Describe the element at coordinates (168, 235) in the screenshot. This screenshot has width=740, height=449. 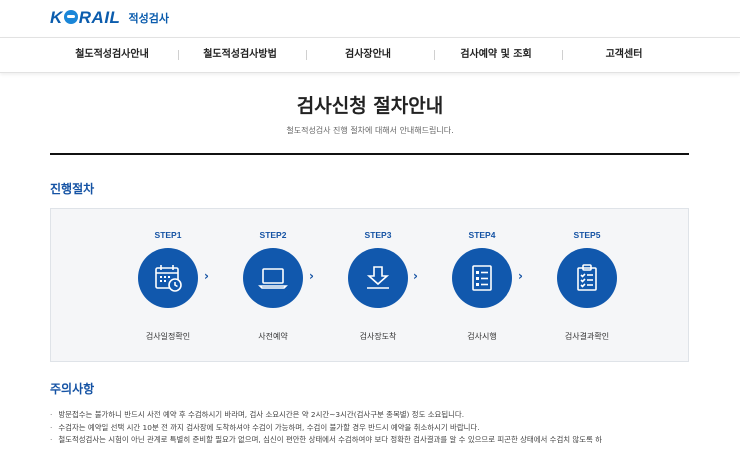
I see `step-number: STEP1` at that location.